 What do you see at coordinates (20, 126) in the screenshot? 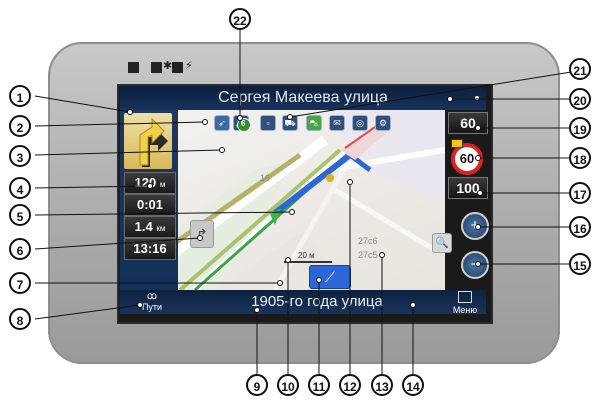
I see `callout-2: 2` at bounding box center [20, 126].